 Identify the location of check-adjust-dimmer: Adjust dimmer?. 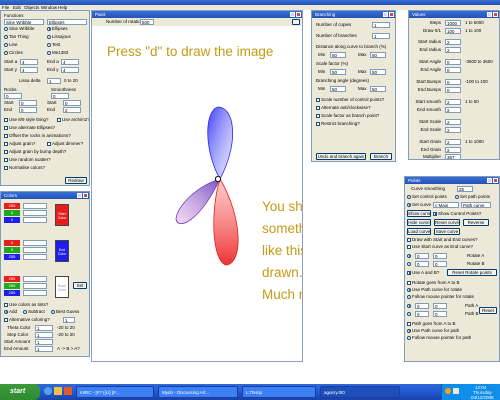
(65, 144).